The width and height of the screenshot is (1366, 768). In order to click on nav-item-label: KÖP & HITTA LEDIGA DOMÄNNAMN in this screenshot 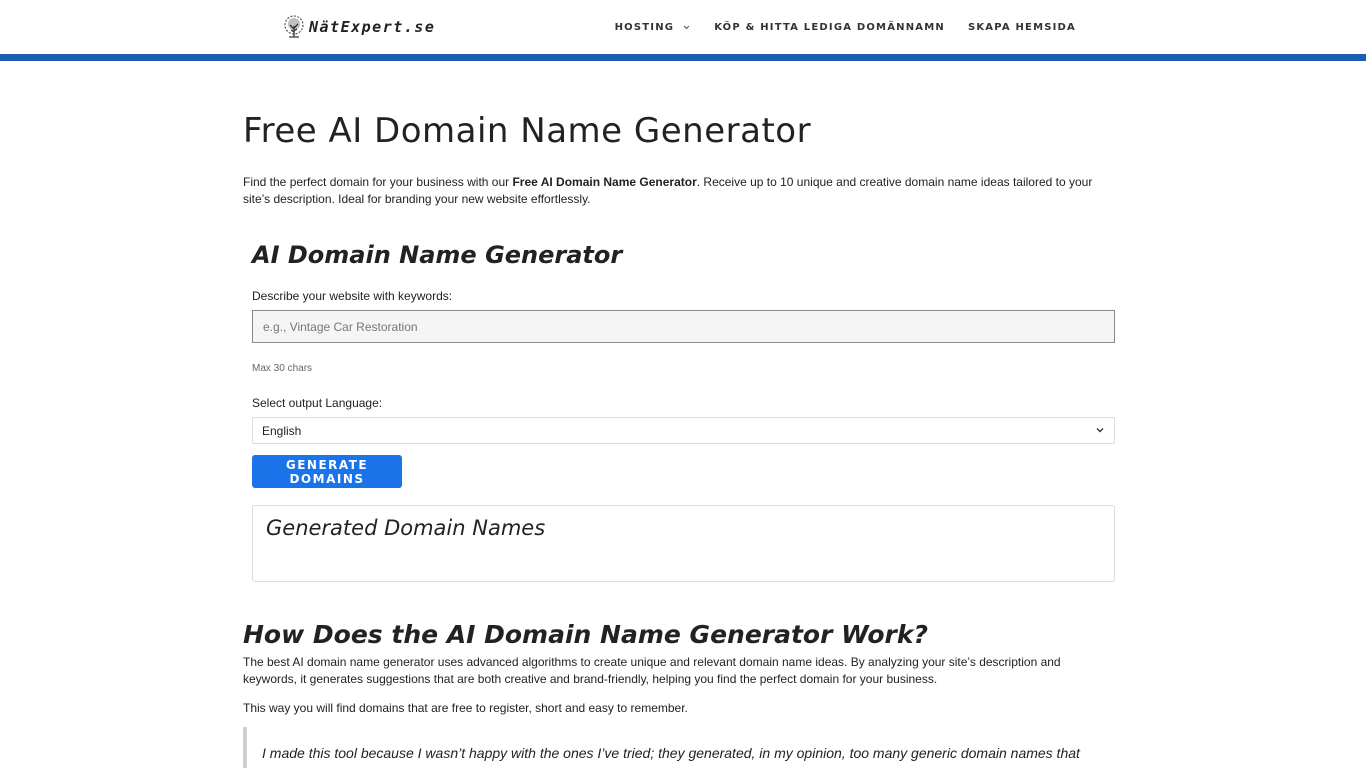, I will do `click(829, 27)`.